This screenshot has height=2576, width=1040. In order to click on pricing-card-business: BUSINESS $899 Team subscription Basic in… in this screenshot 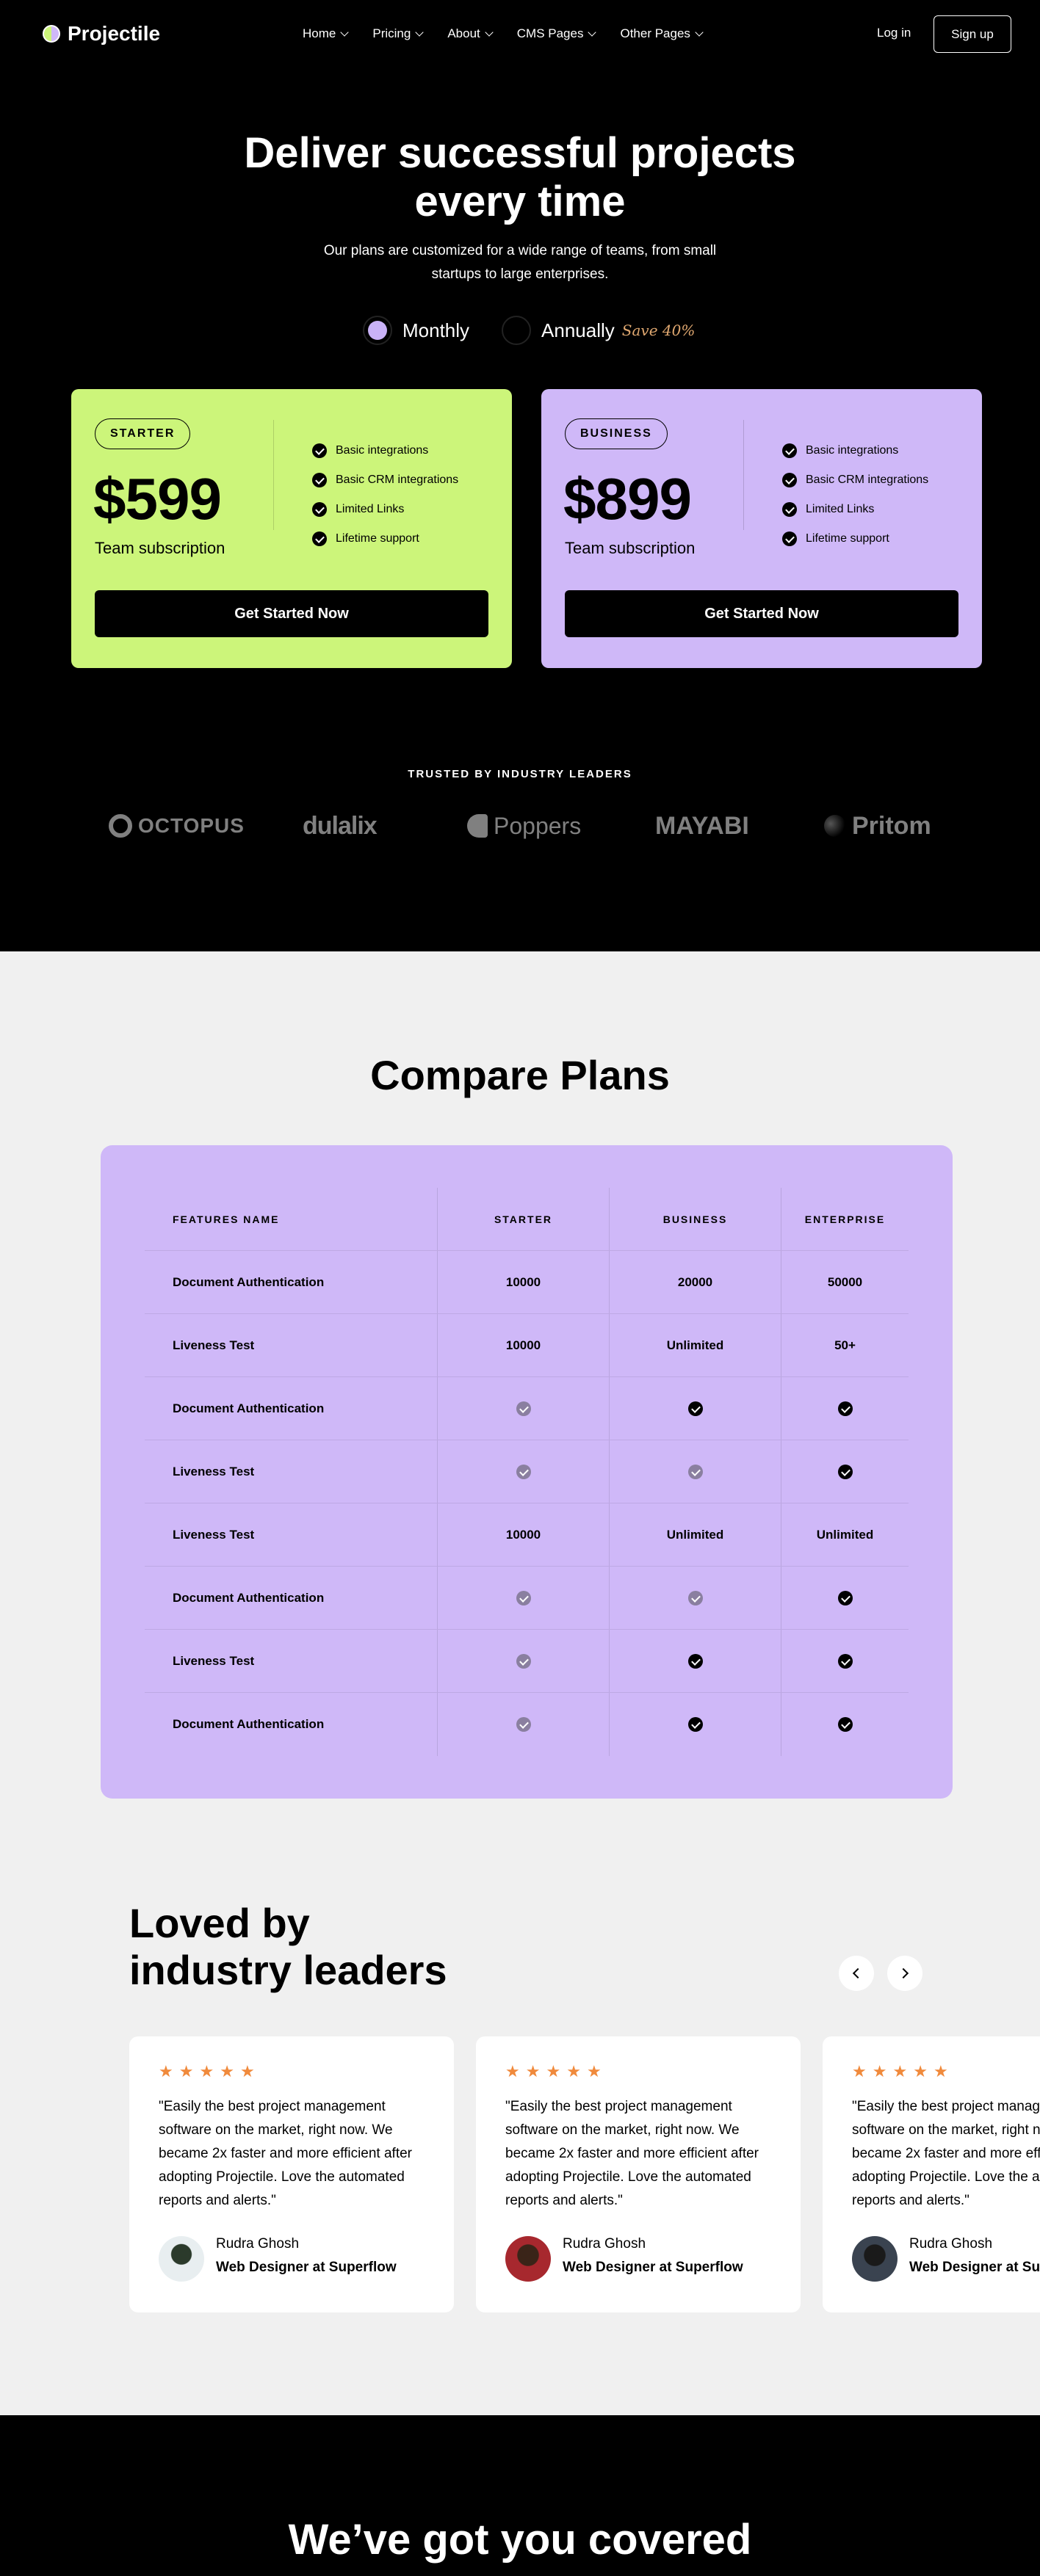, I will do `click(761, 529)`.